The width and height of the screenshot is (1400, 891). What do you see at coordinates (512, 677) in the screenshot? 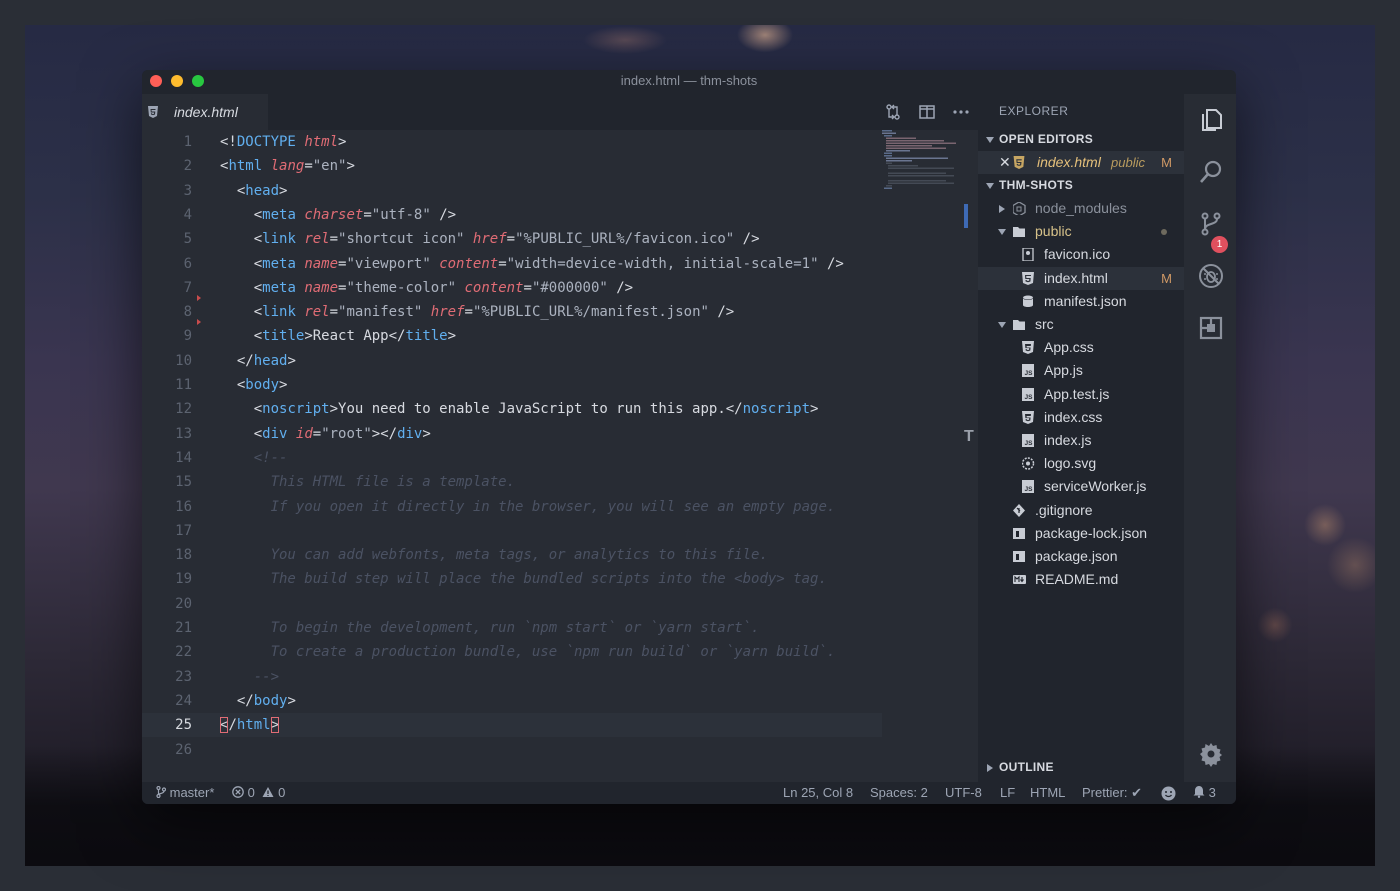
I see `code-line: 23 -->` at bounding box center [512, 677].